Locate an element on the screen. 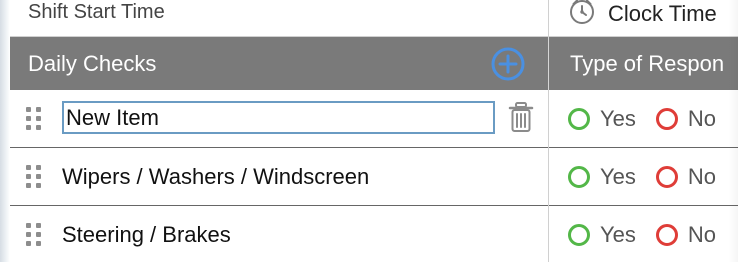 The width and height of the screenshot is (738, 262). daily-checks-header: Daily Checks is located at coordinates (92, 63).